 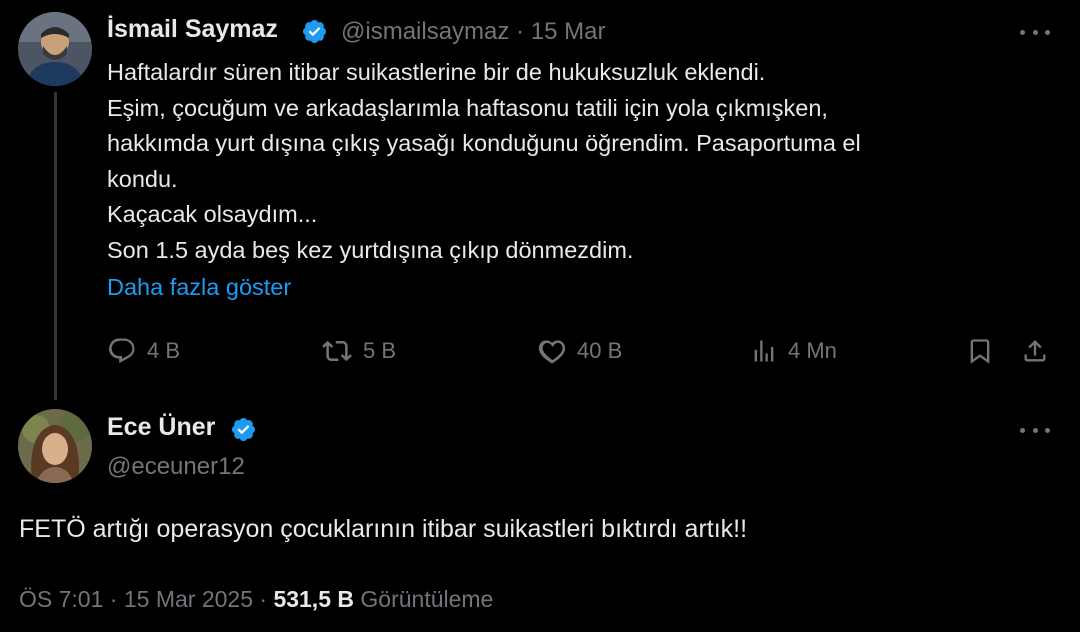 I want to click on reply-button: 4 B, so click(x=143, y=351).